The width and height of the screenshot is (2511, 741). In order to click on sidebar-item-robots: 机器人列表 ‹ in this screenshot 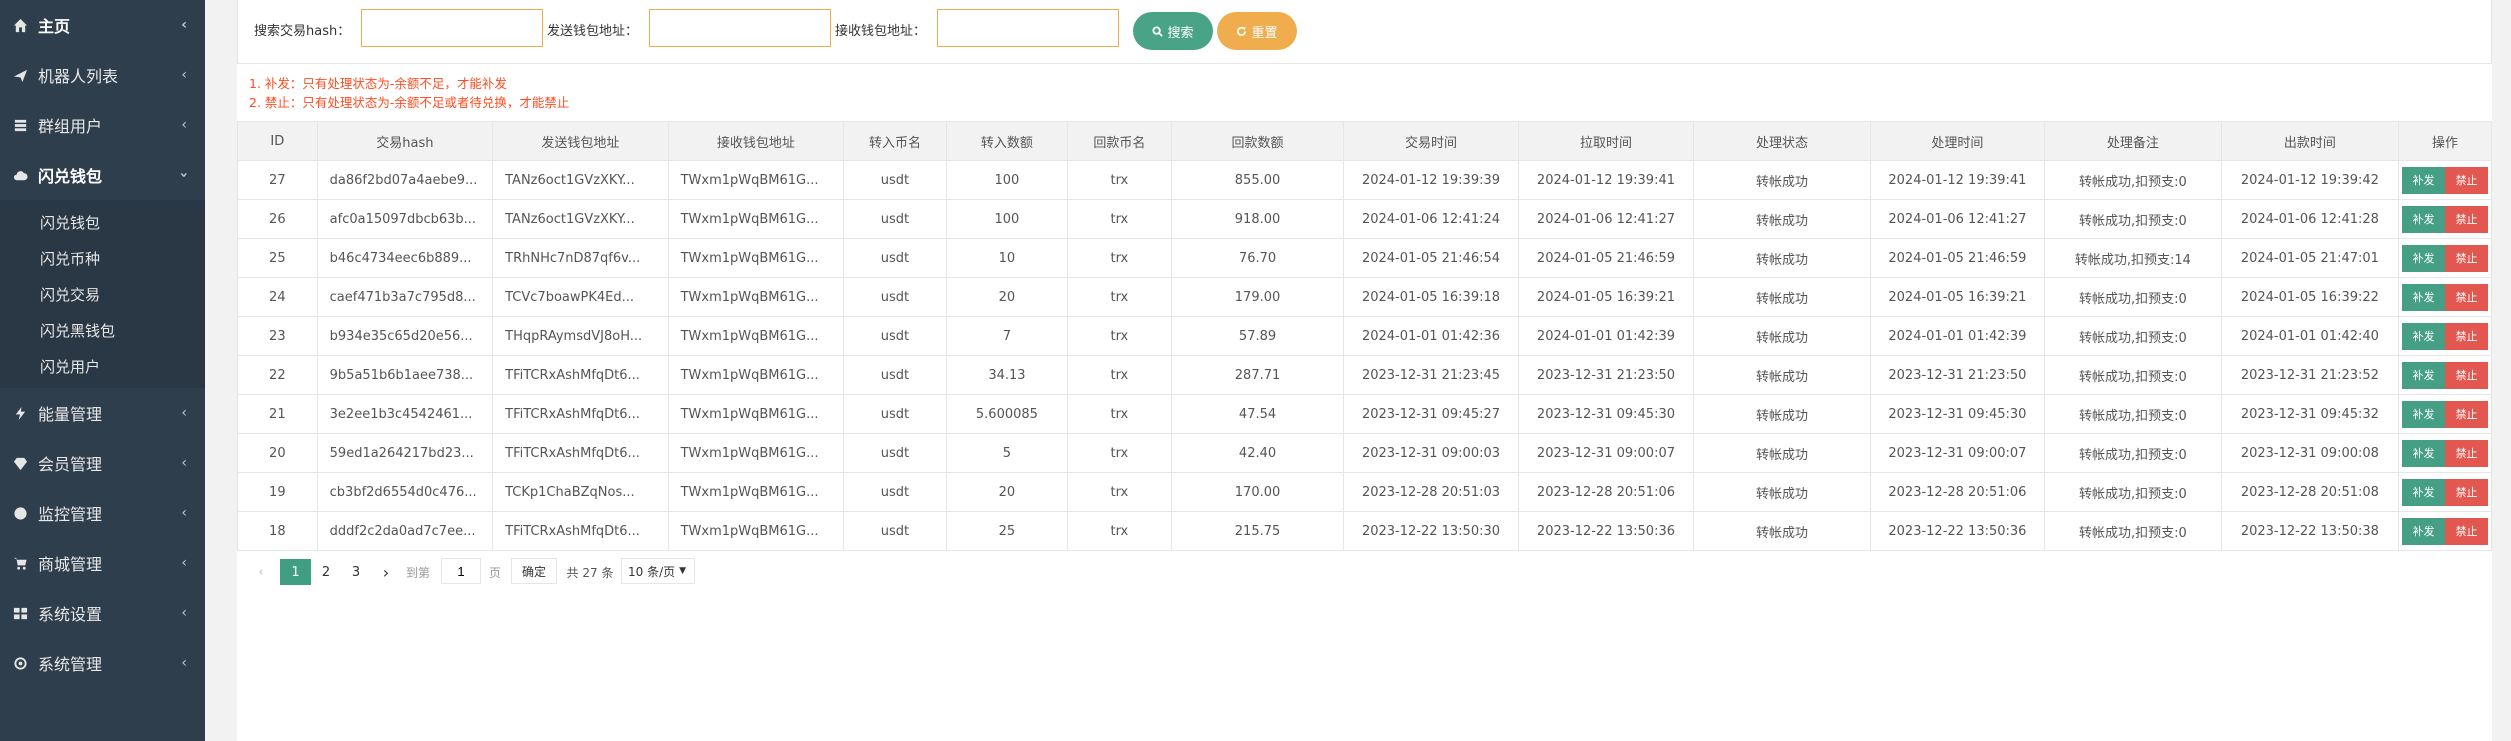, I will do `click(102, 75)`.